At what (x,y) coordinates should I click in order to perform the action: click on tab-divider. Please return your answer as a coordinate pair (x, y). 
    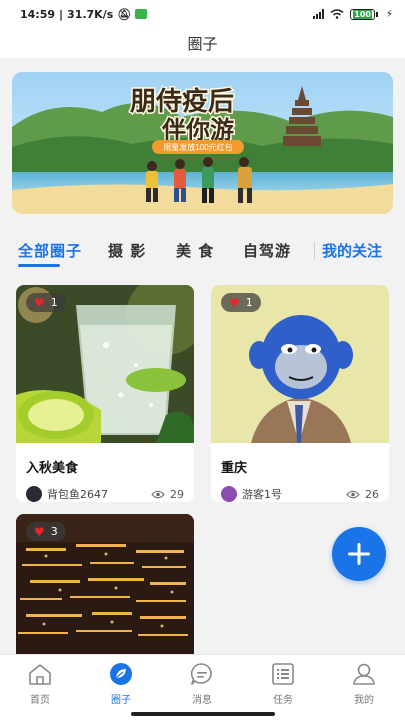
    Looking at the image, I should click on (314, 251).